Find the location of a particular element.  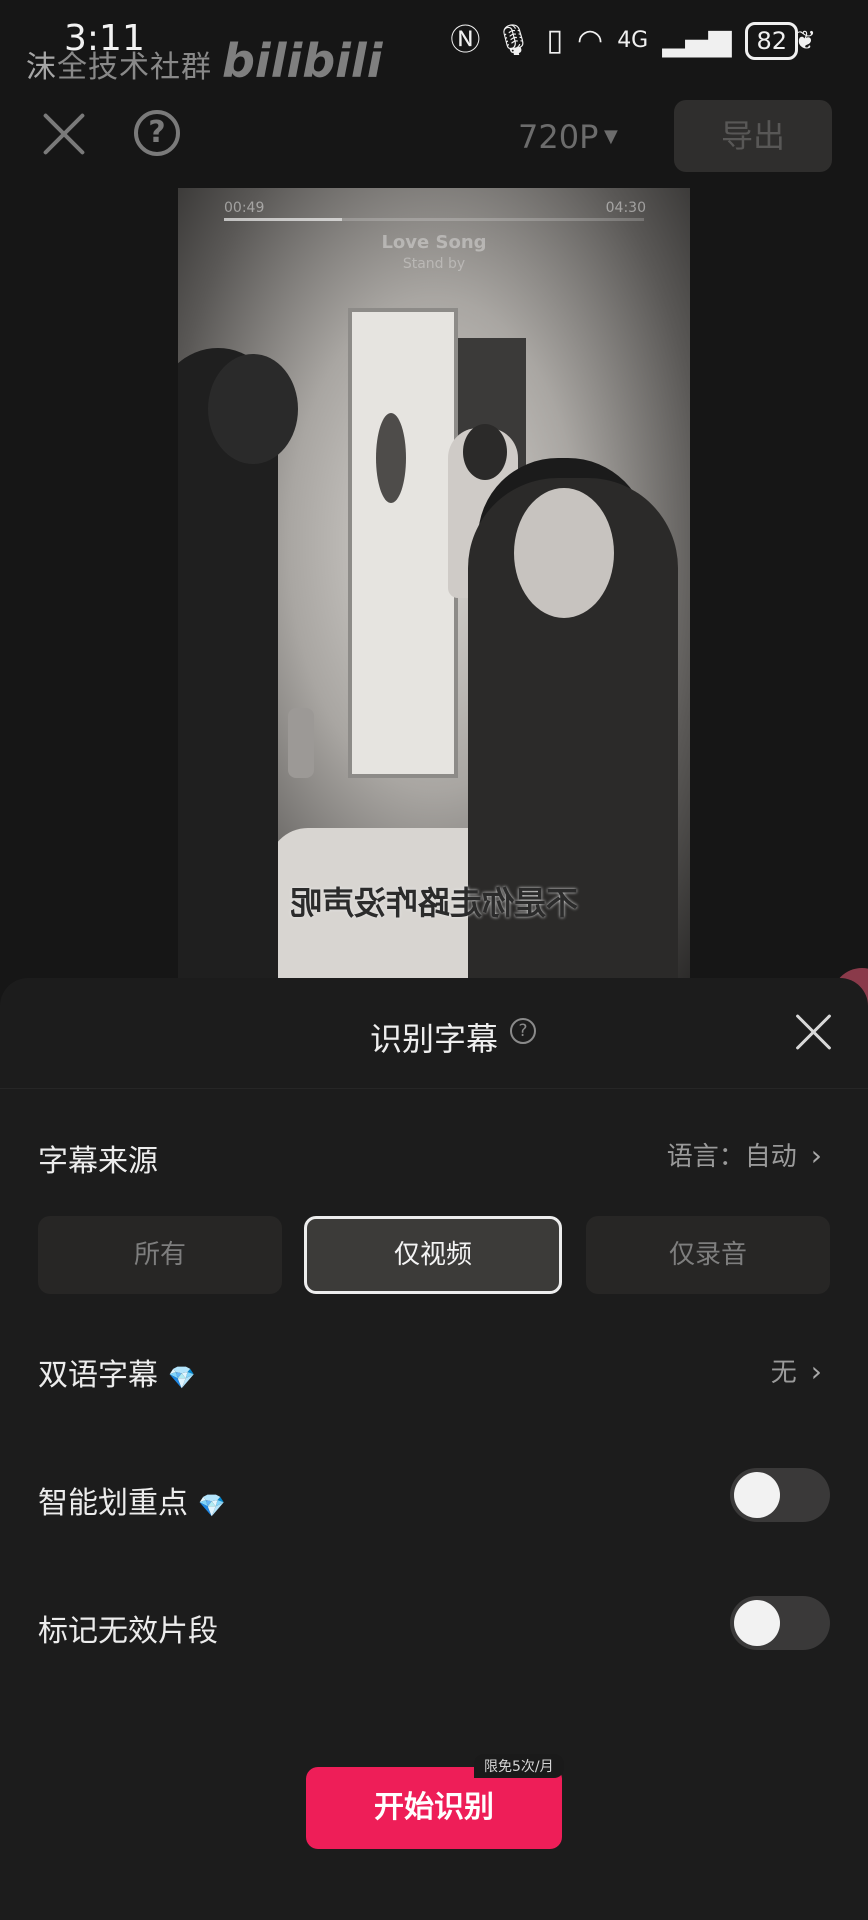

bilibili-logo: bilibili is located at coordinates (302, 61).